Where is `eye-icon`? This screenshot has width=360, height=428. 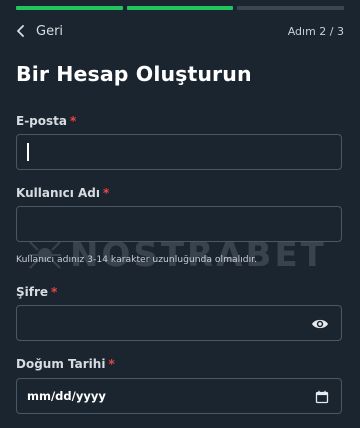 eye-icon is located at coordinates (320, 325).